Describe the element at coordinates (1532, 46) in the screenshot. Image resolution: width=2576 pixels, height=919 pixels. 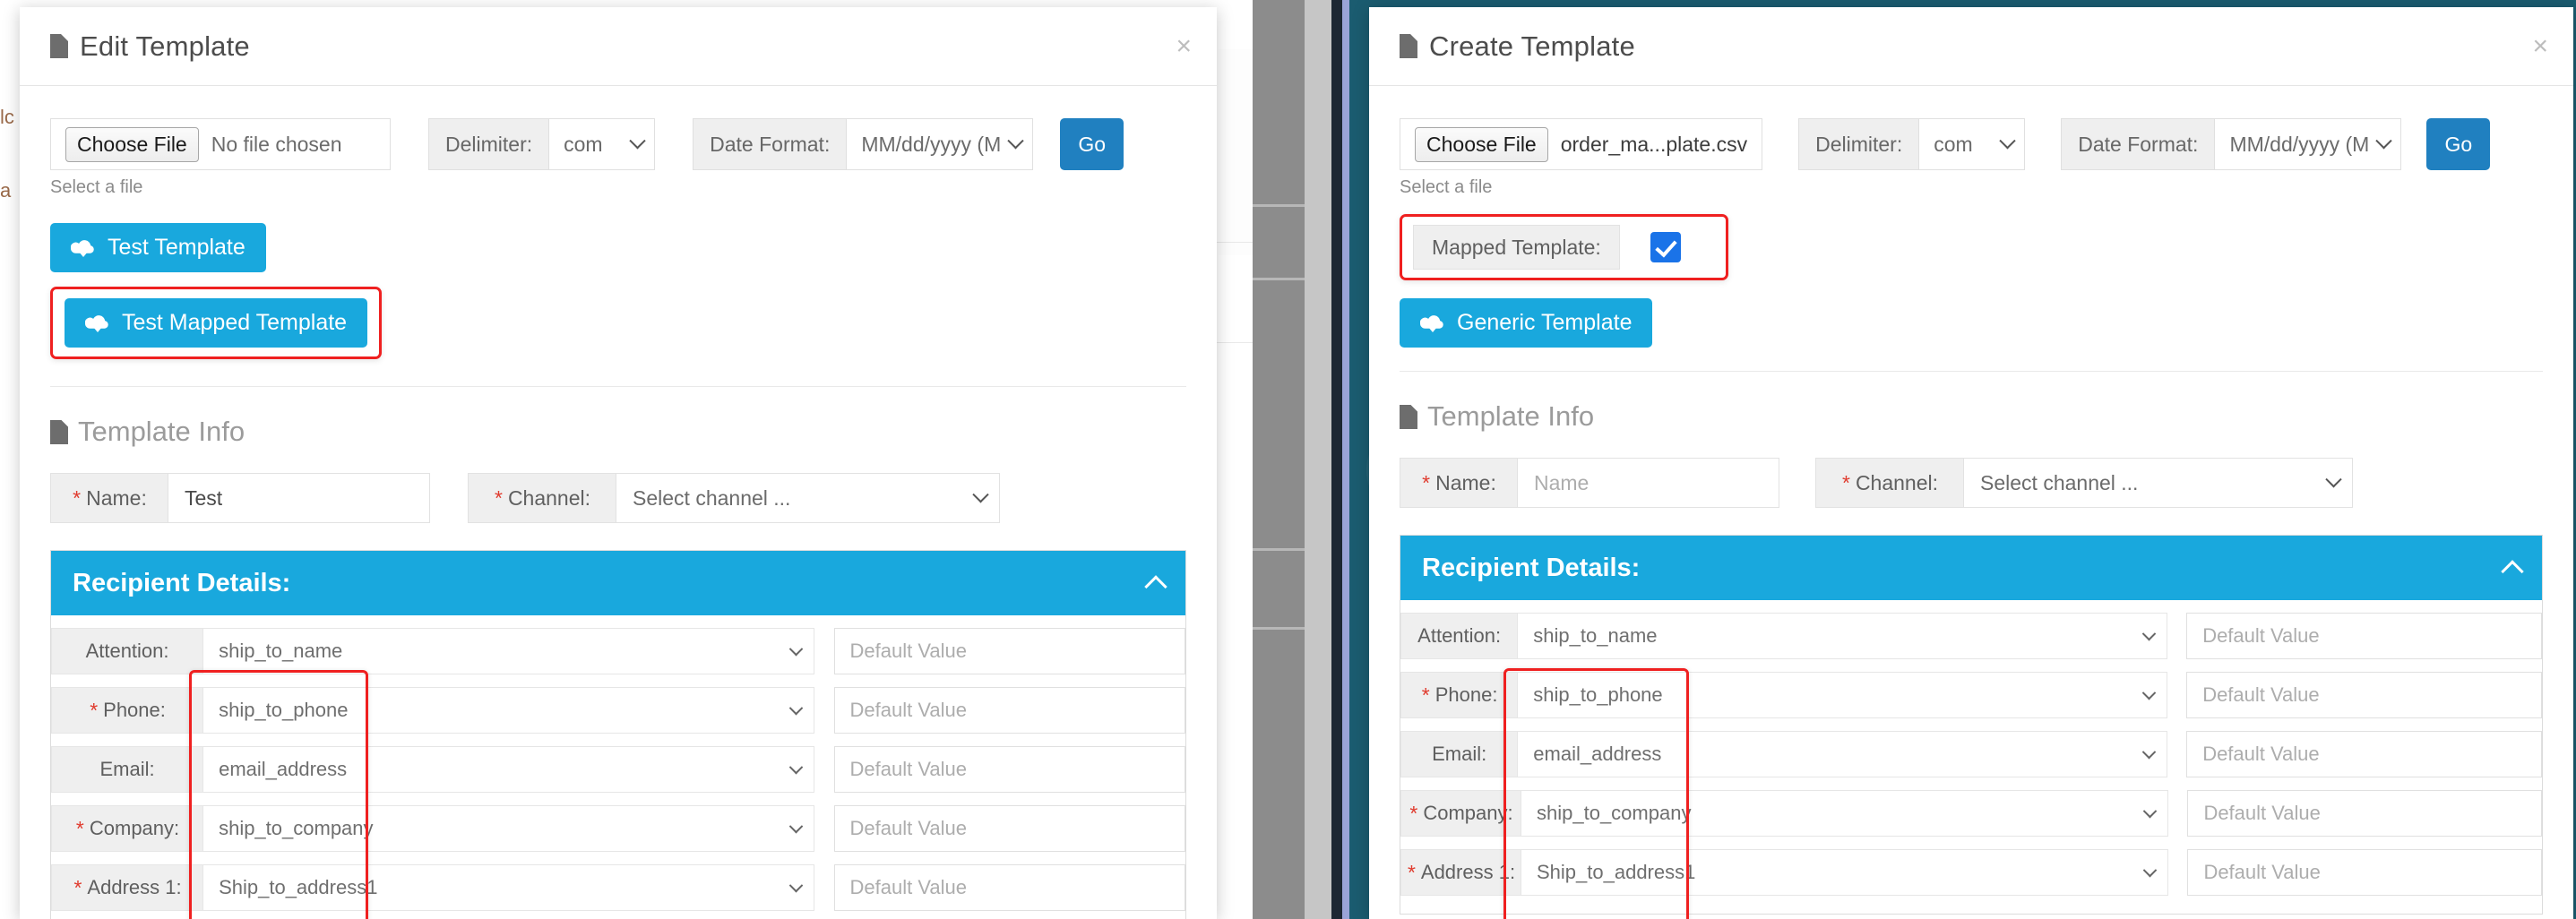
I see `create-template-title: Create Template` at that location.